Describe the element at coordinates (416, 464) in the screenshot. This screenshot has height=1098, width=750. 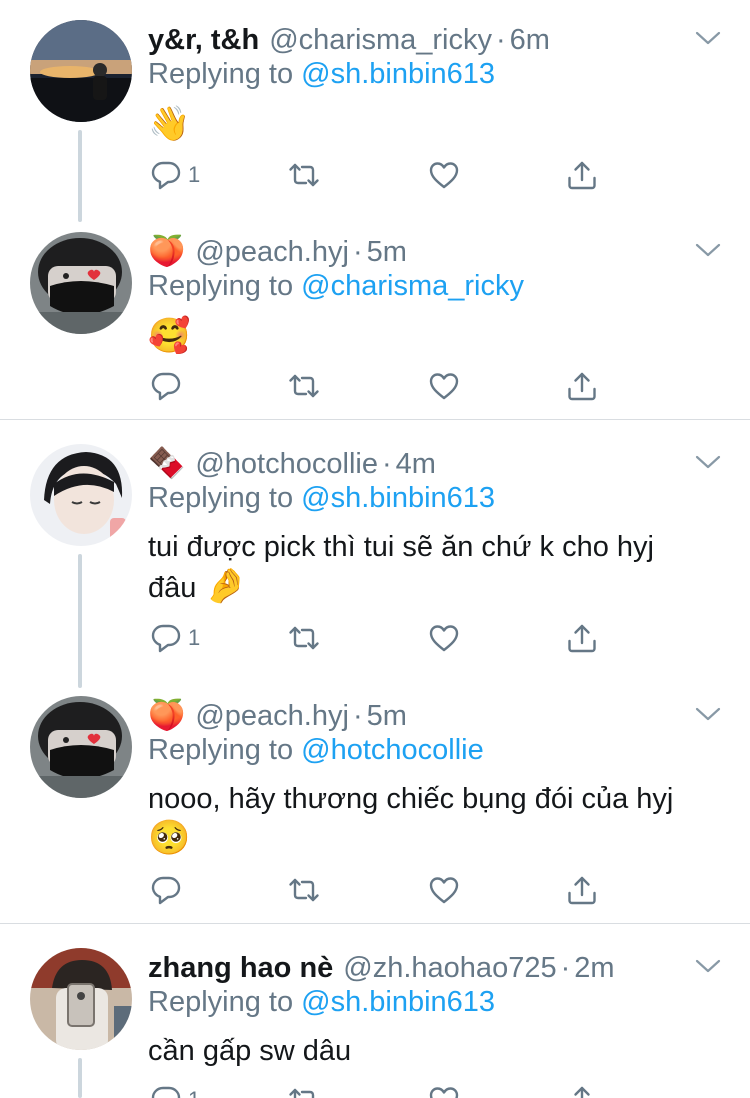
I see `timestamp: 4m` at that location.